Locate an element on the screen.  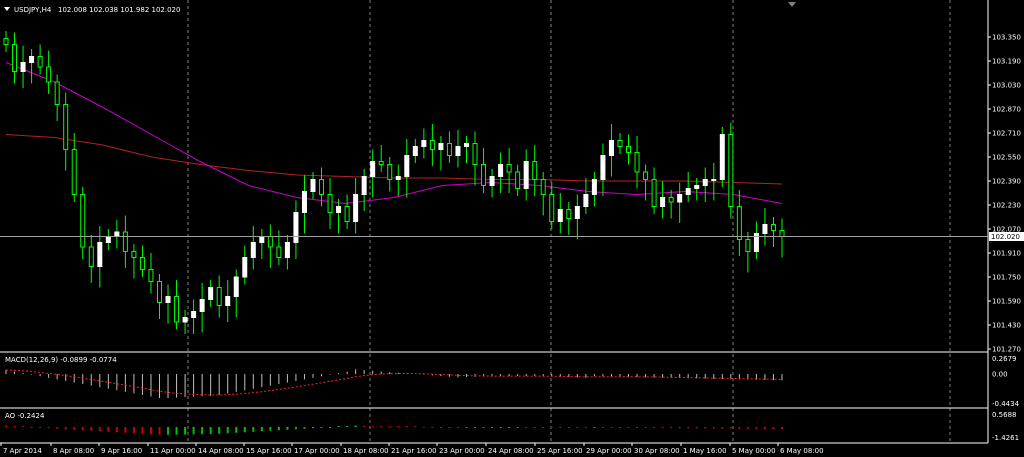
time-tick-label: 14 Apr 08:00 is located at coordinates (221, 451).